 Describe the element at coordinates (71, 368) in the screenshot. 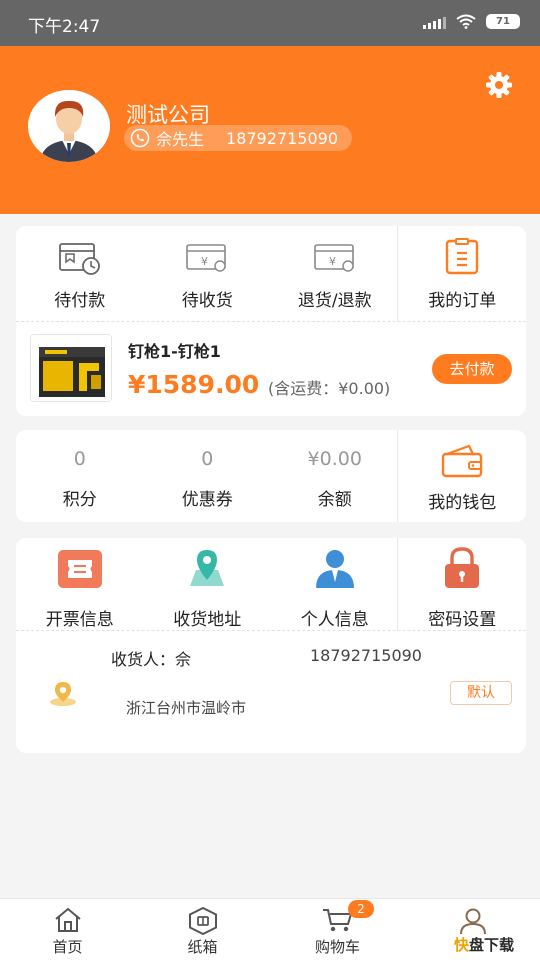

I see `product-image` at that location.